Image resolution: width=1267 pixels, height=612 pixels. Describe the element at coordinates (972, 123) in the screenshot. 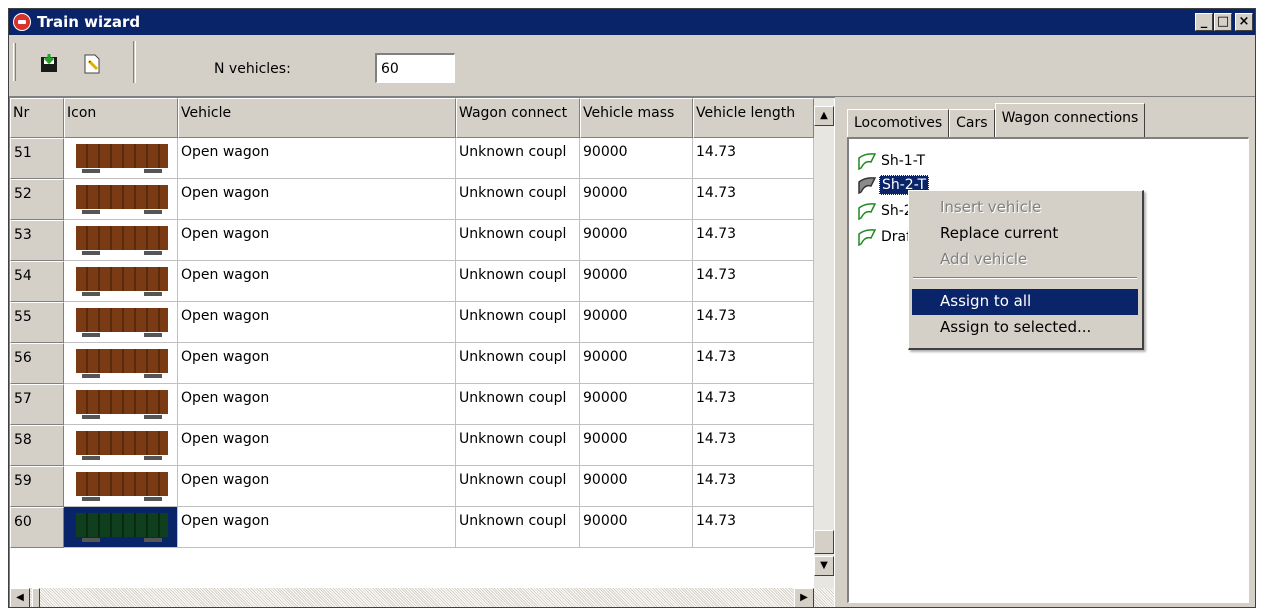

I see `tab-cars: Cars` at that location.